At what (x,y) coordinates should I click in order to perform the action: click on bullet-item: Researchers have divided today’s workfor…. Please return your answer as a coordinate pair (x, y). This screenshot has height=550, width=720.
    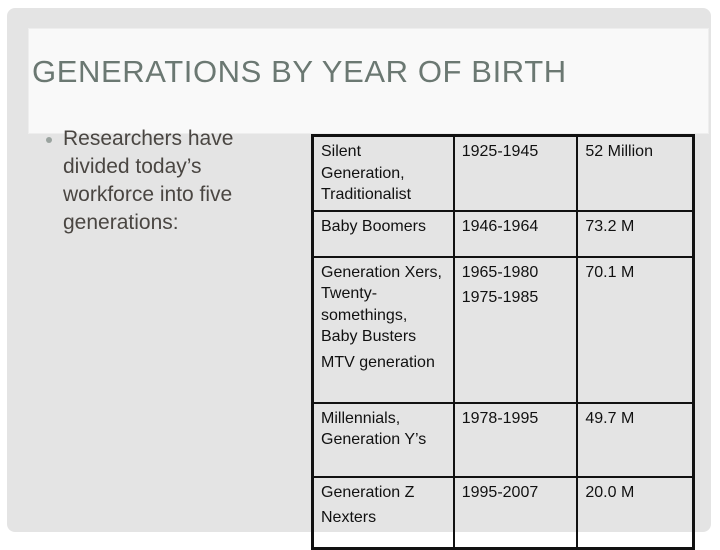
    Looking at the image, I should click on (164, 181).